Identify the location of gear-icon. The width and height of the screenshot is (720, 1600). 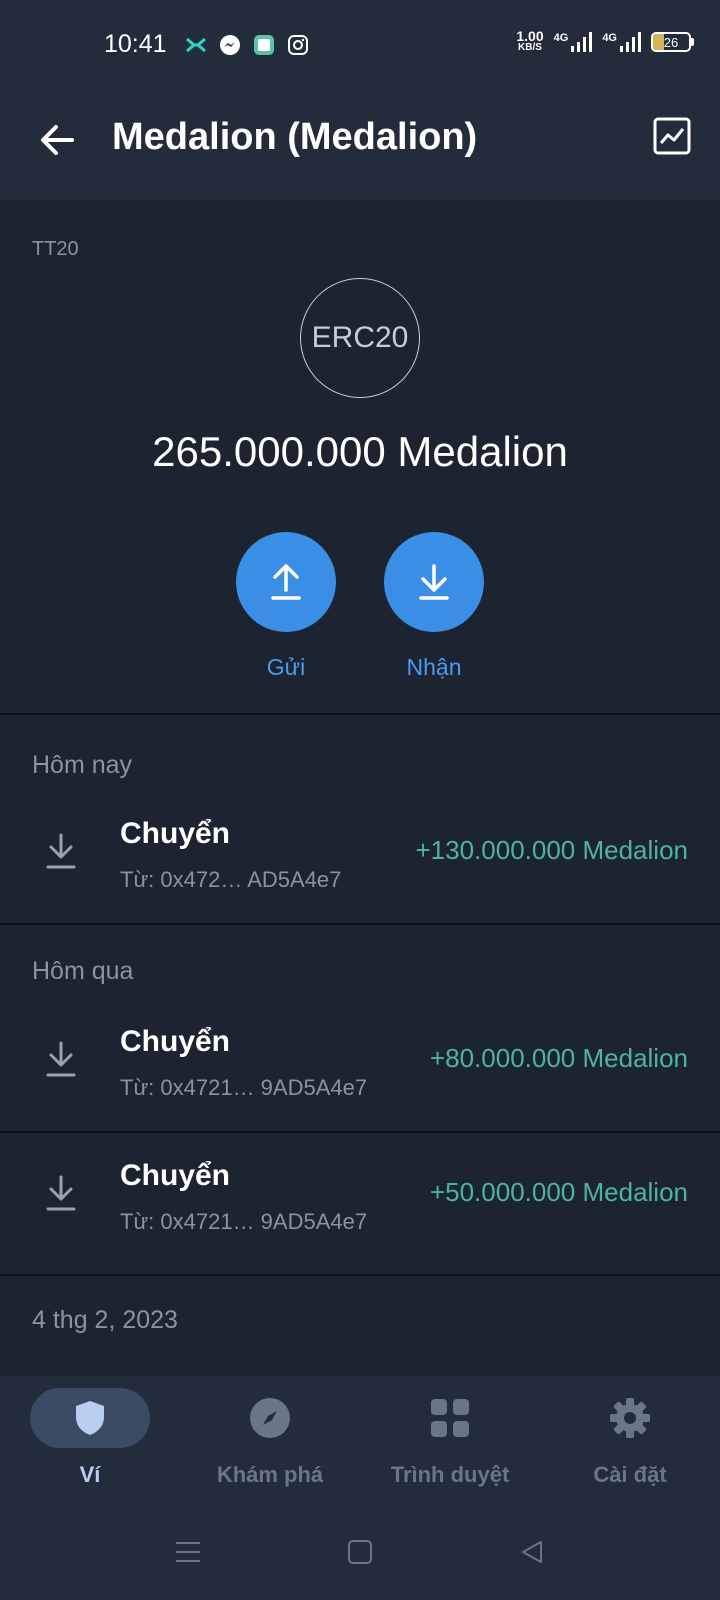
(630, 1418).